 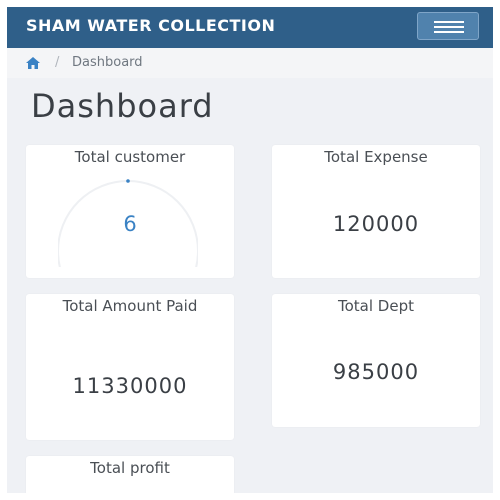 I want to click on card-value: 120000, so click(x=376, y=224).